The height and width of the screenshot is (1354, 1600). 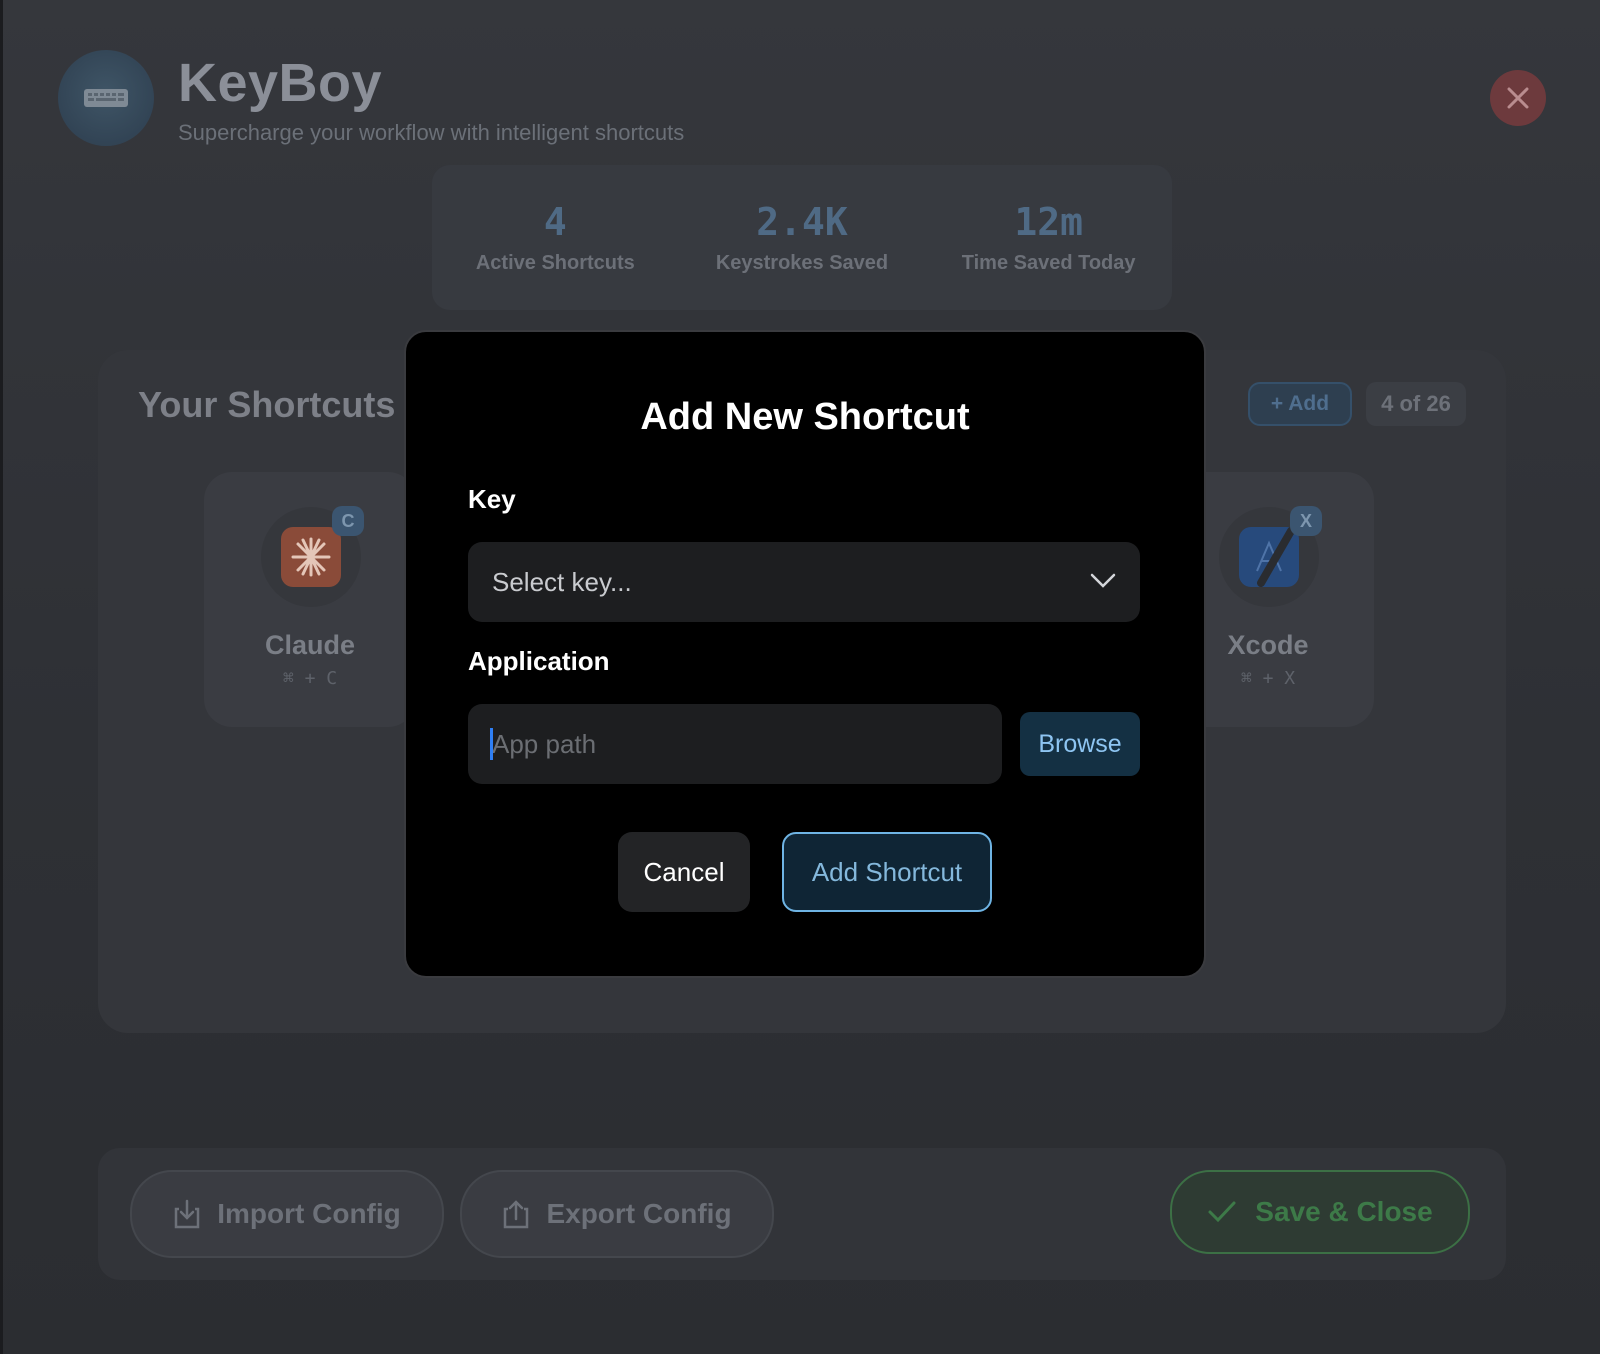 I want to click on stat-active-shortcuts: 4 Active Shortcuts, so click(x=555, y=237).